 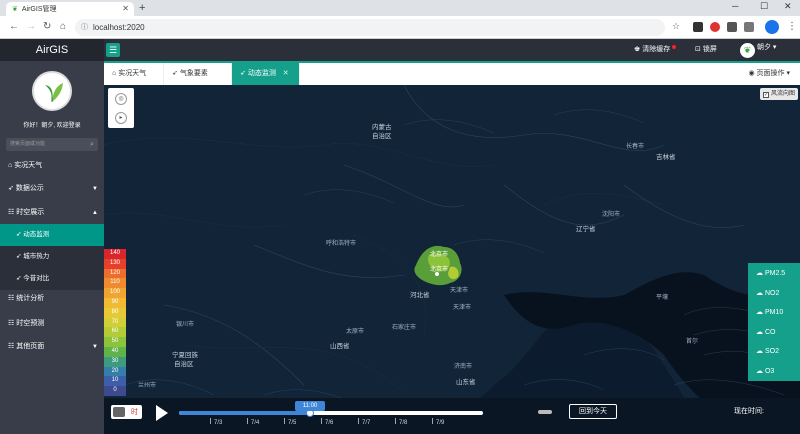 What do you see at coordinates (52, 144) in the screenshot?
I see `sidebar-search-input: 搜索页面或功能 ⌕` at bounding box center [52, 144].